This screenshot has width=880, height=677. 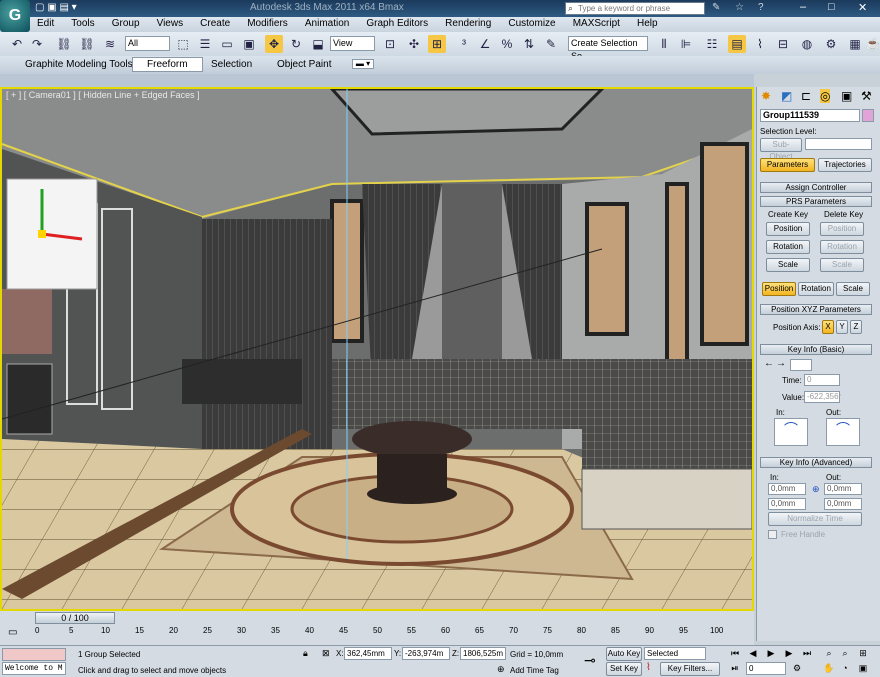 What do you see at coordinates (791, 432) in the screenshot?
I see `in-tangent-icon: ⌒` at bounding box center [791, 432].